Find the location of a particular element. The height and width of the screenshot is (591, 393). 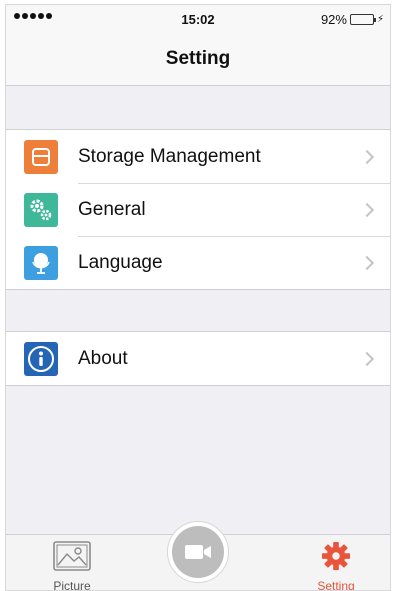

battery-status: 92% ⚡ is located at coordinates (352, 19).